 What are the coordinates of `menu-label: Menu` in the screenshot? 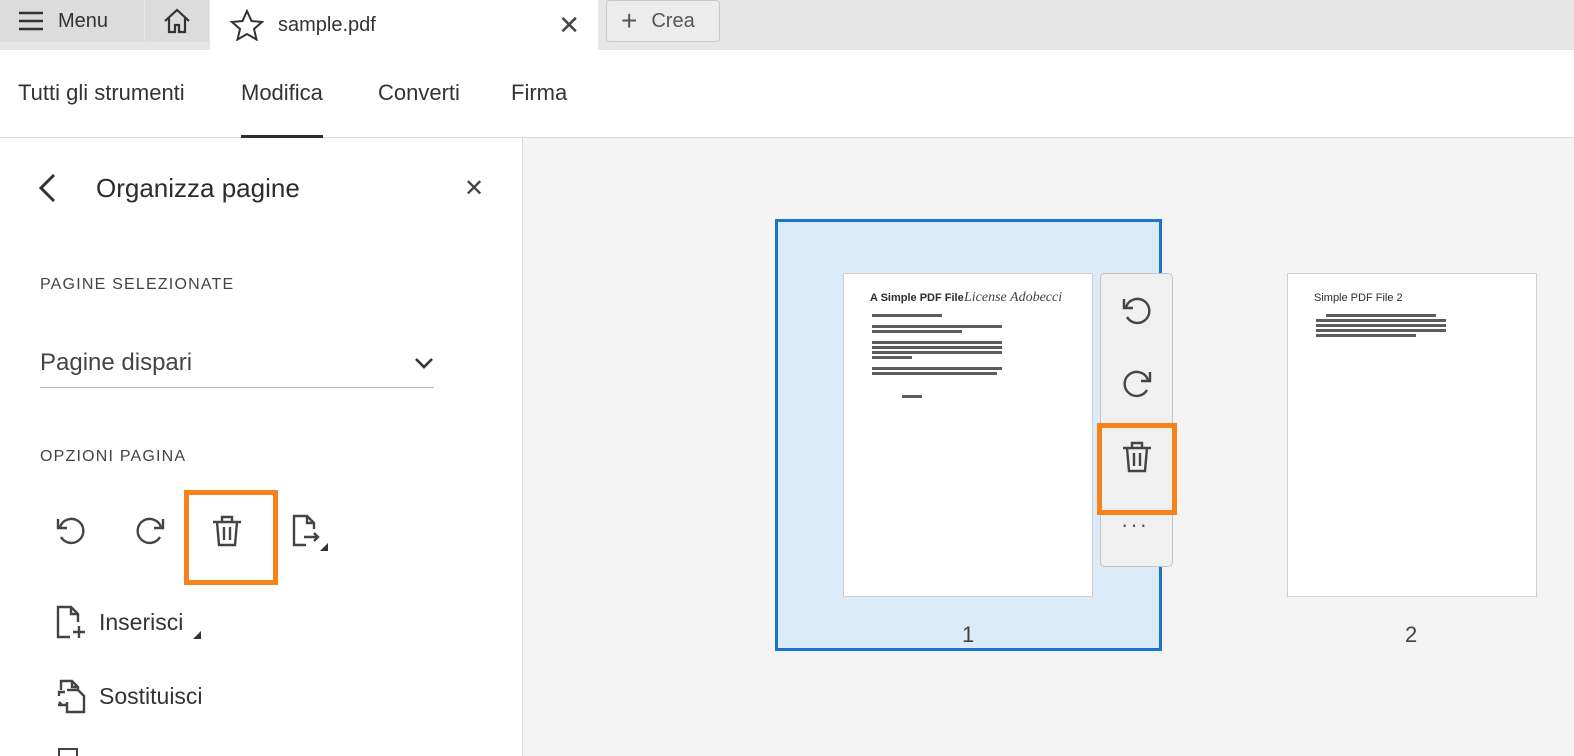 It's located at (83, 20).